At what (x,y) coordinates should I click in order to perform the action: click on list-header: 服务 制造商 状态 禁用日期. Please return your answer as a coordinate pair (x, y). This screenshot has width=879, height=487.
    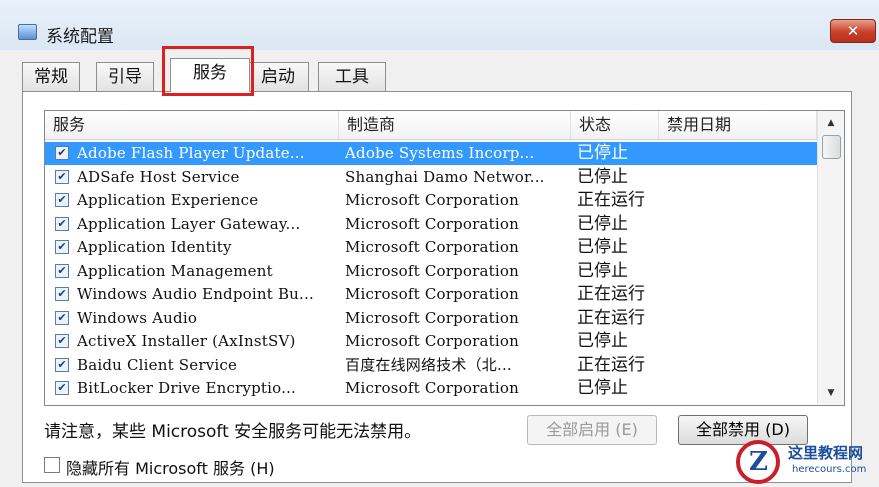
    Looking at the image, I should click on (431, 125).